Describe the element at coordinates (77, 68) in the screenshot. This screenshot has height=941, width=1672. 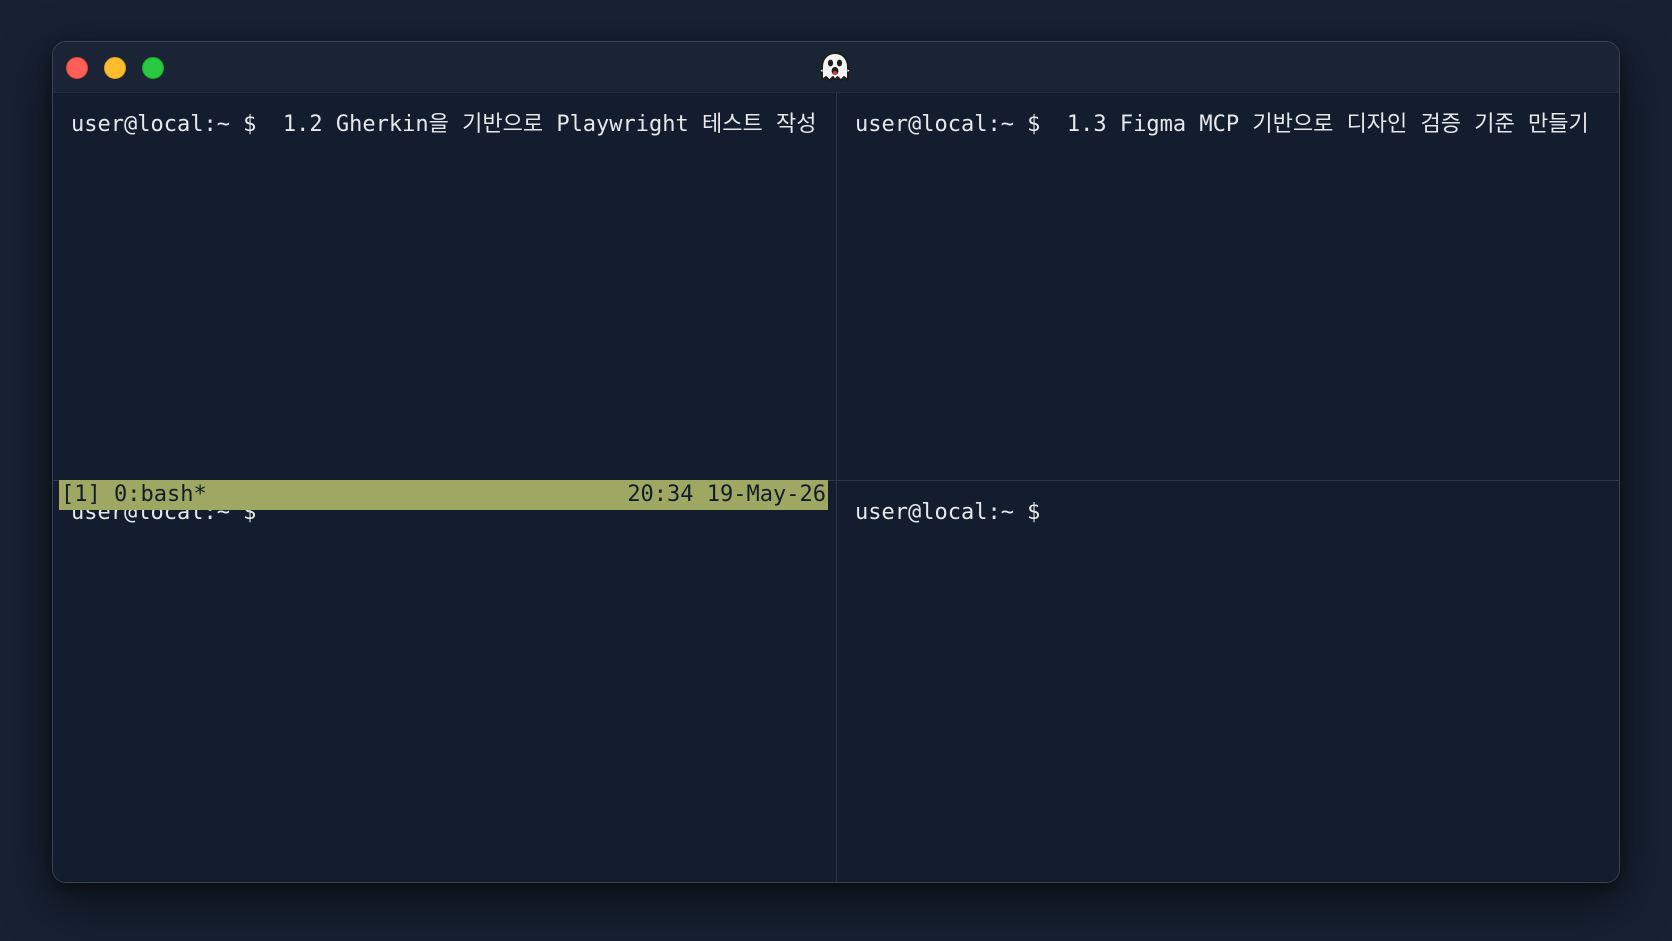
I see `close-button` at that location.